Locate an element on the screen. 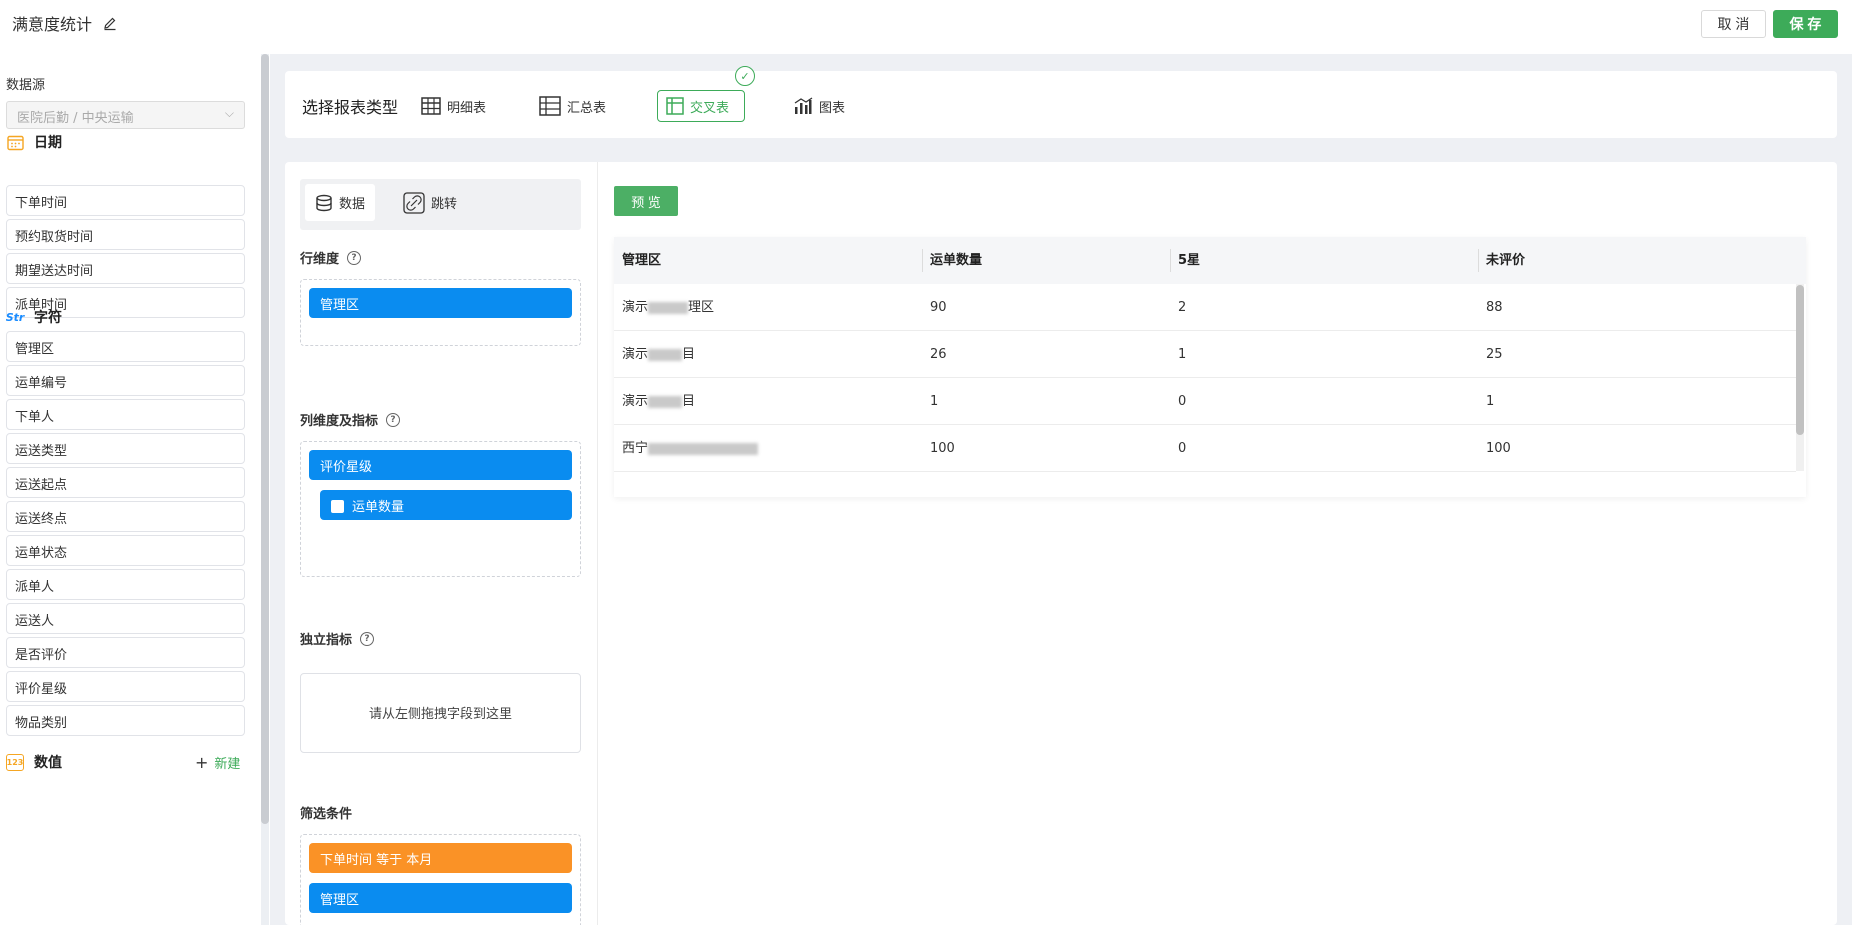  calendar-icon is located at coordinates (15, 142).